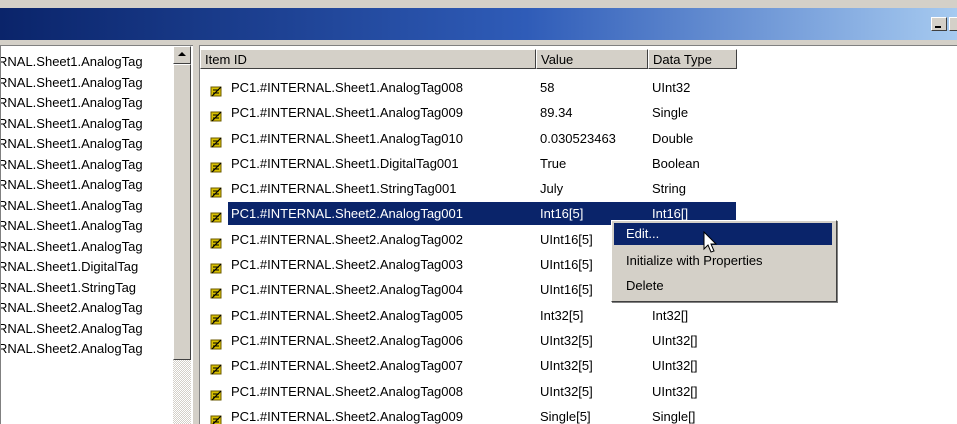 The width and height of the screenshot is (957, 424). I want to click on cell-item-id: PC1.#INTERNAL.Sheet2.AnalogTag008, so click(347, 391).